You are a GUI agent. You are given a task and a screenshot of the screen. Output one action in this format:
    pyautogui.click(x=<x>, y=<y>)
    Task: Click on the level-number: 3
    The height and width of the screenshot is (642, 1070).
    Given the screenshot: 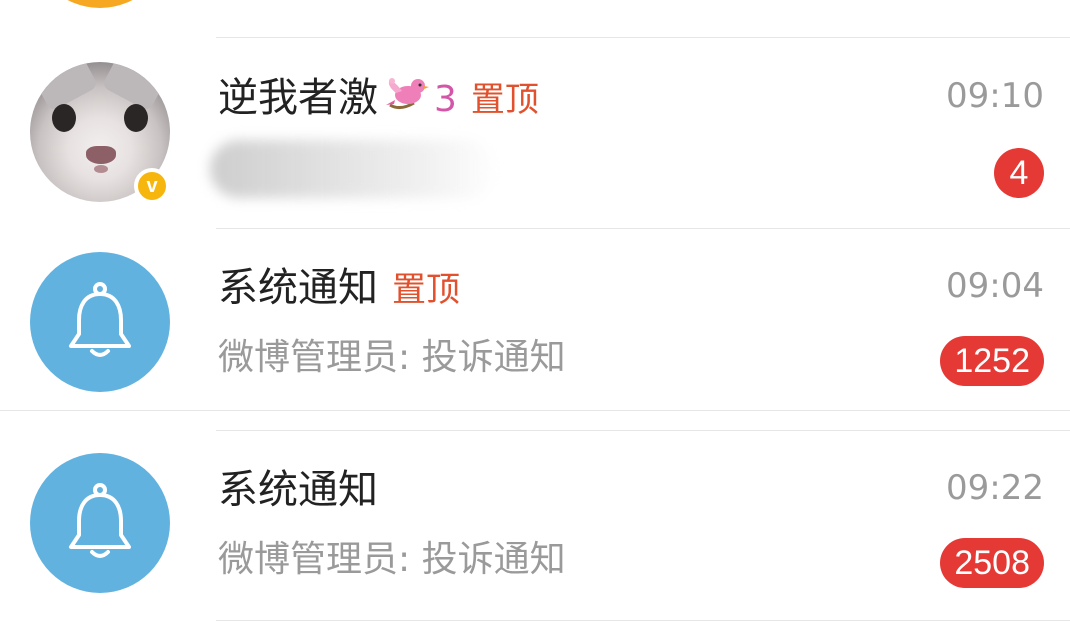 What is the action you would take?
    pyautogui.click(x=445, y=99)
    